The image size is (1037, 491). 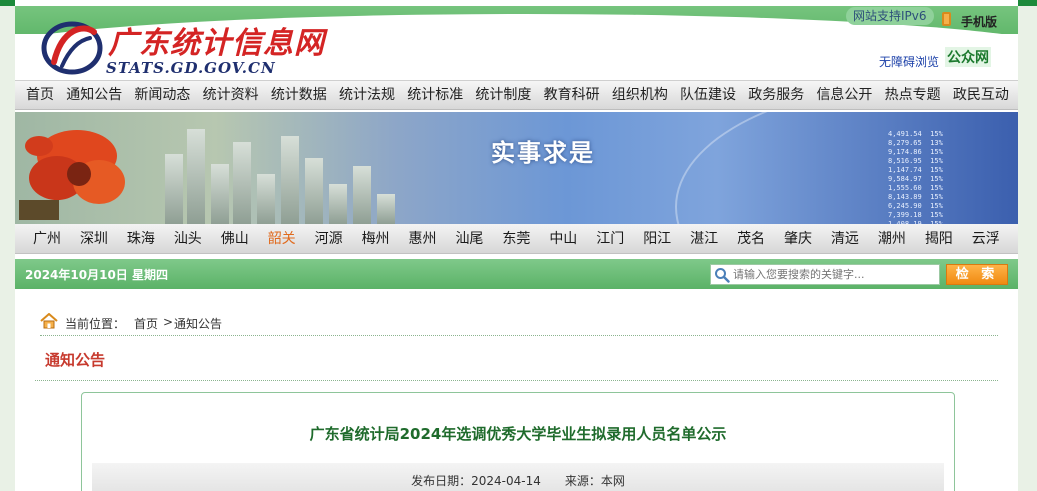 I want to click on section-divider, so click(x=516, y=380).